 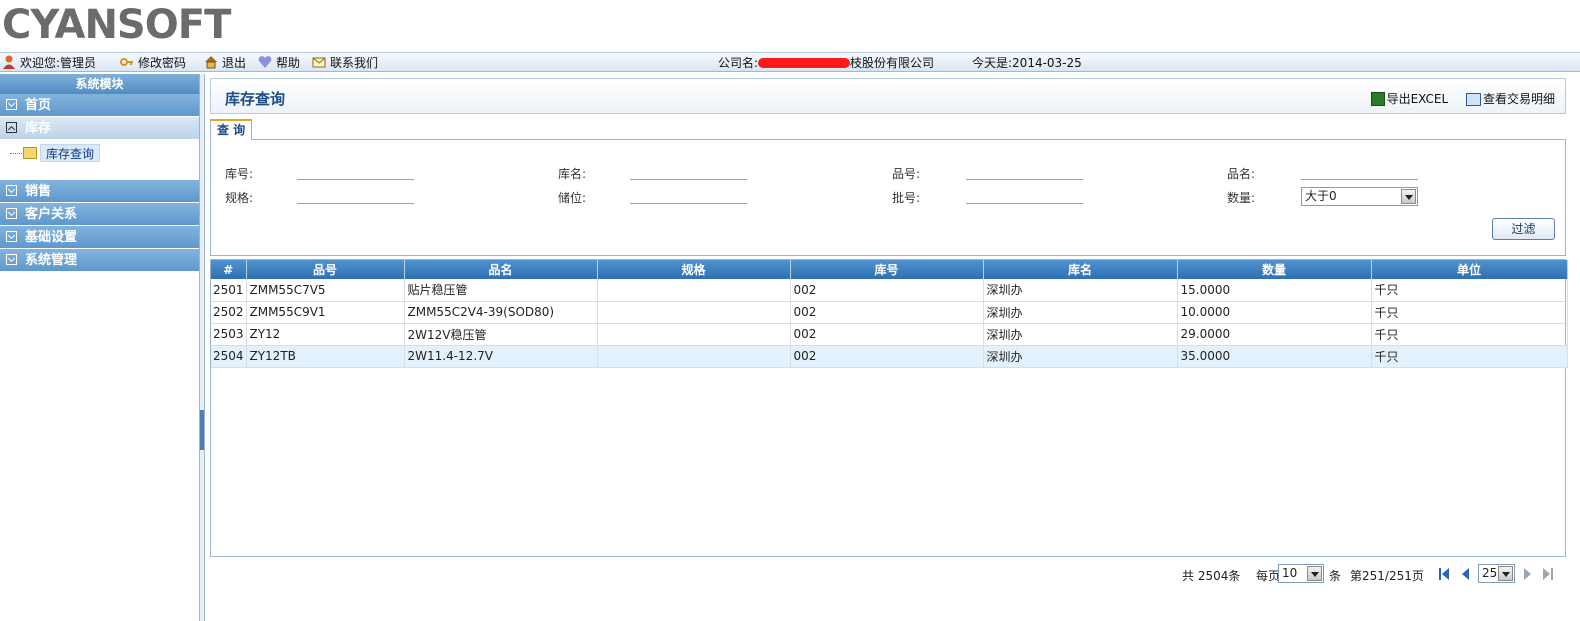 I want to click on next-page-icon, so click(x=1528, y=574).